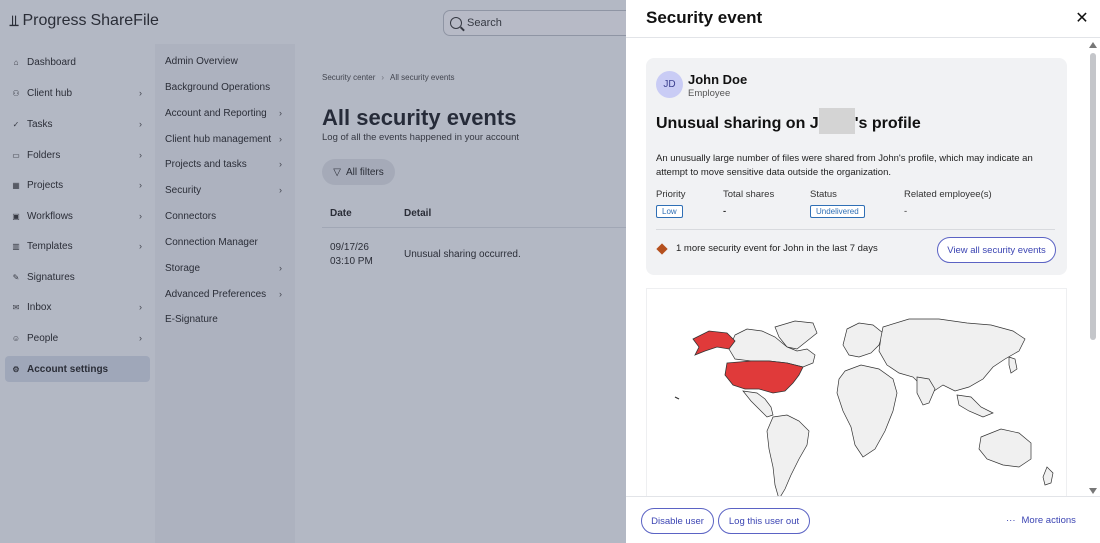  I want to click on map-hawaii, so click(677, 398).